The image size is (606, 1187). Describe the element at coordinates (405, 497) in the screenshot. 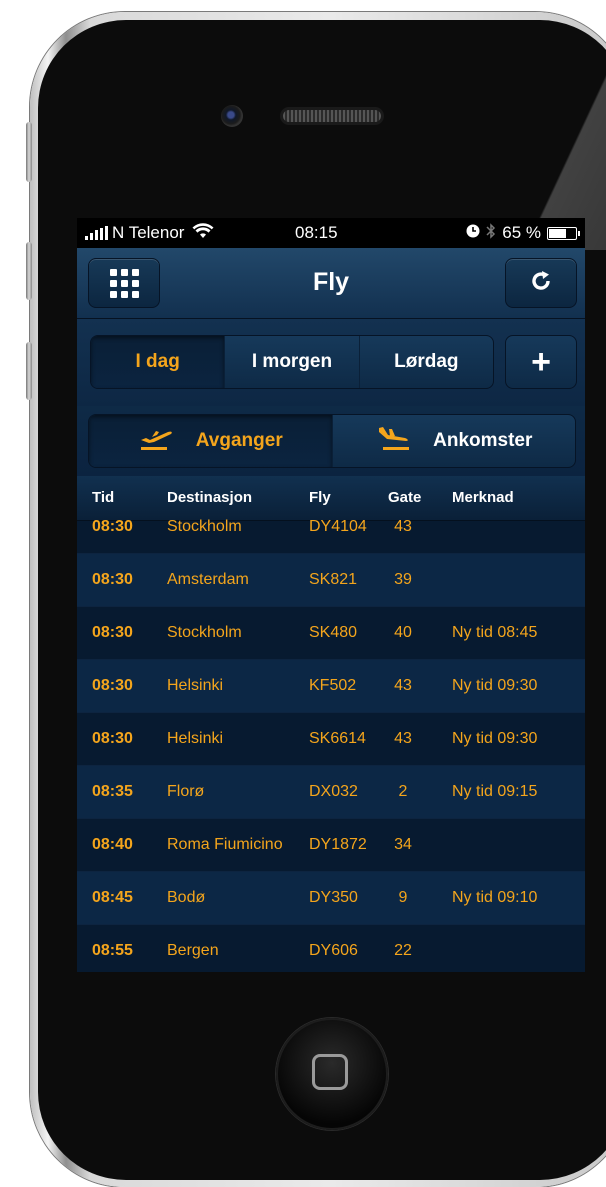

I see `header-gate: Gate` at that location.